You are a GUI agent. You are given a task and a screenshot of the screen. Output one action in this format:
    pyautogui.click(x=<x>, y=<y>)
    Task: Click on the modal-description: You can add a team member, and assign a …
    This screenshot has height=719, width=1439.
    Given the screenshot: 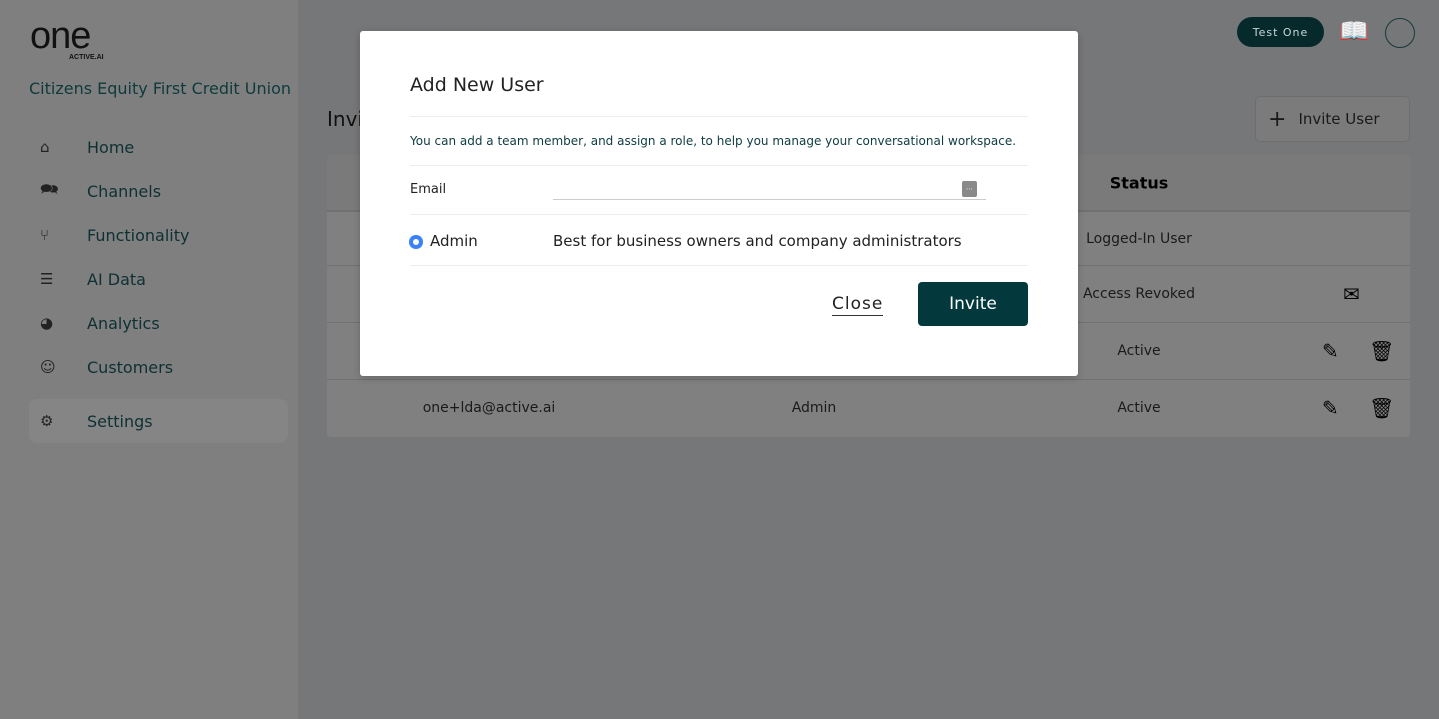 What is the action you would take?
    pyautogui.click(x=713, y=141)
    